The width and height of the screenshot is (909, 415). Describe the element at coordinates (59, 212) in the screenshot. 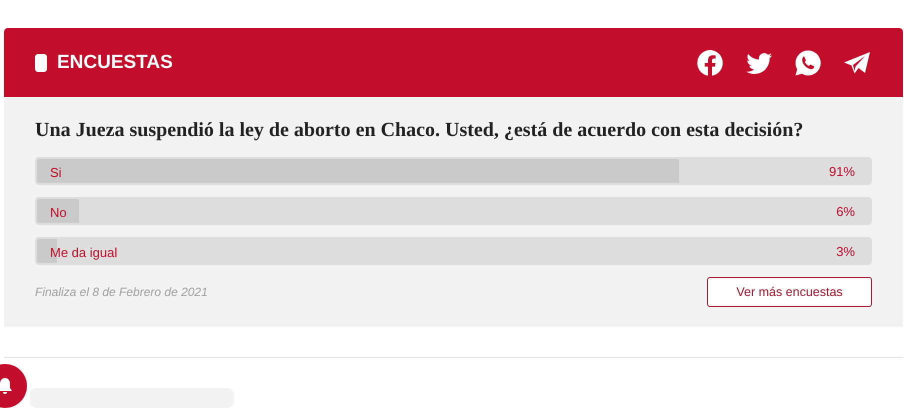

I see `option-label: No` at that location.